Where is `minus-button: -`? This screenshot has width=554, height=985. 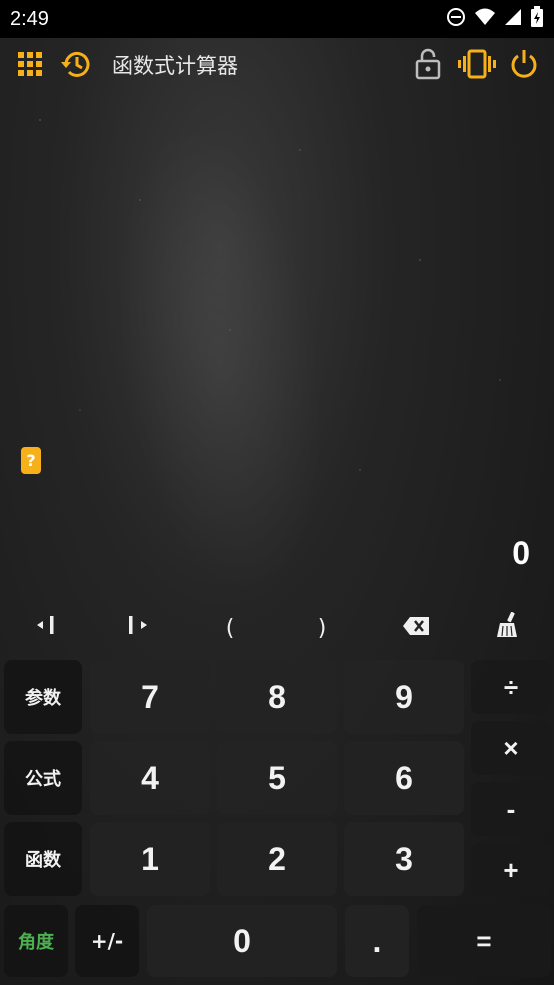
minus-button: - is located at coordinates (511, 809).